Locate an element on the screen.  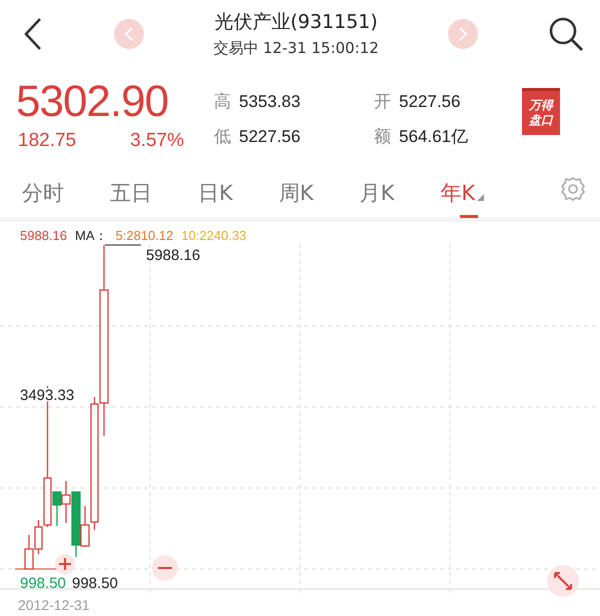
high-label: 5988.16 is located at coordinates (173, 255).